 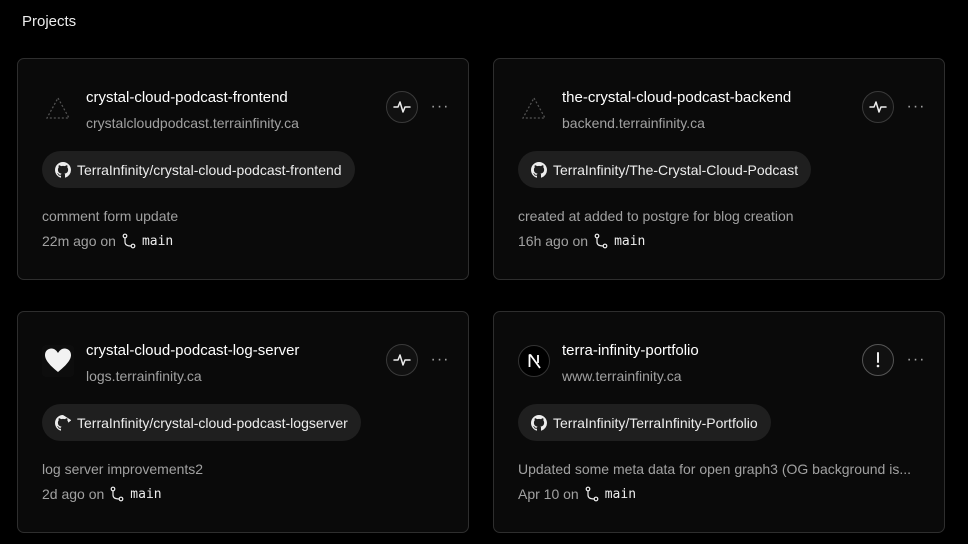 What do you see at coordinates (79, 241) in the screenshot?
I see `commit-time: 22m ago on` at bounding box center [79, 241].